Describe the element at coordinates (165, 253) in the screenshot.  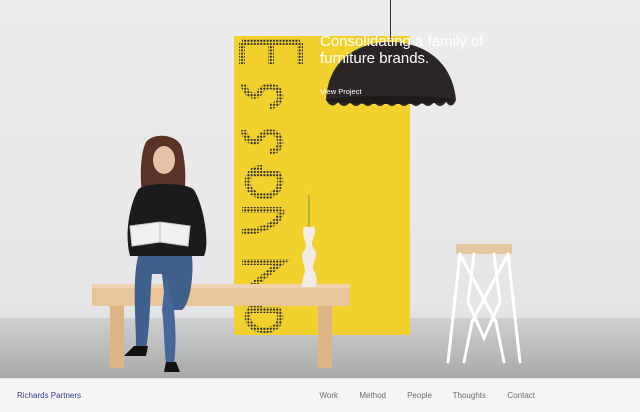
I see `seated-woman` at that location.